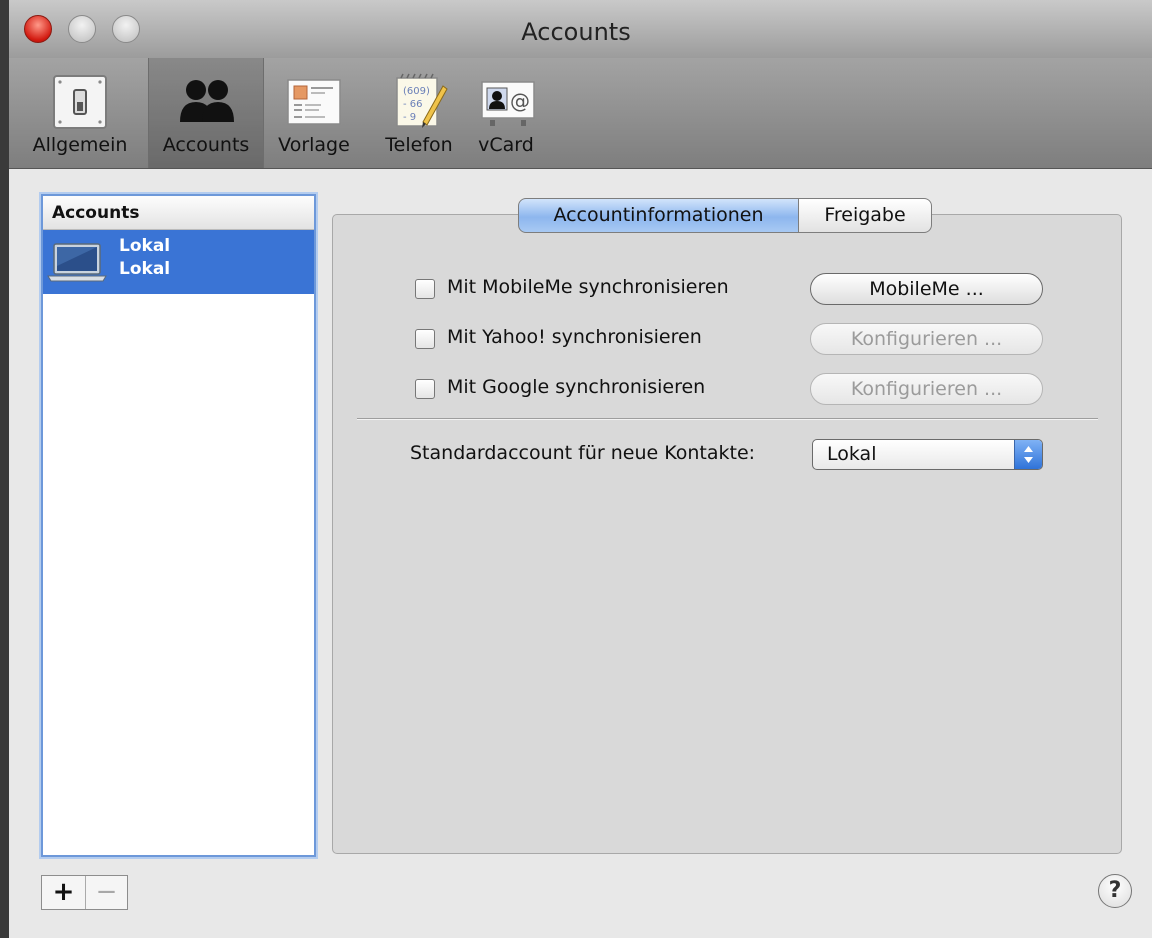  What do you see at coordinates (583, 453) in the screenshot?
I see `default-account-label: Standardaccount für neue Kontakte:` at bounding box center [583, 453].